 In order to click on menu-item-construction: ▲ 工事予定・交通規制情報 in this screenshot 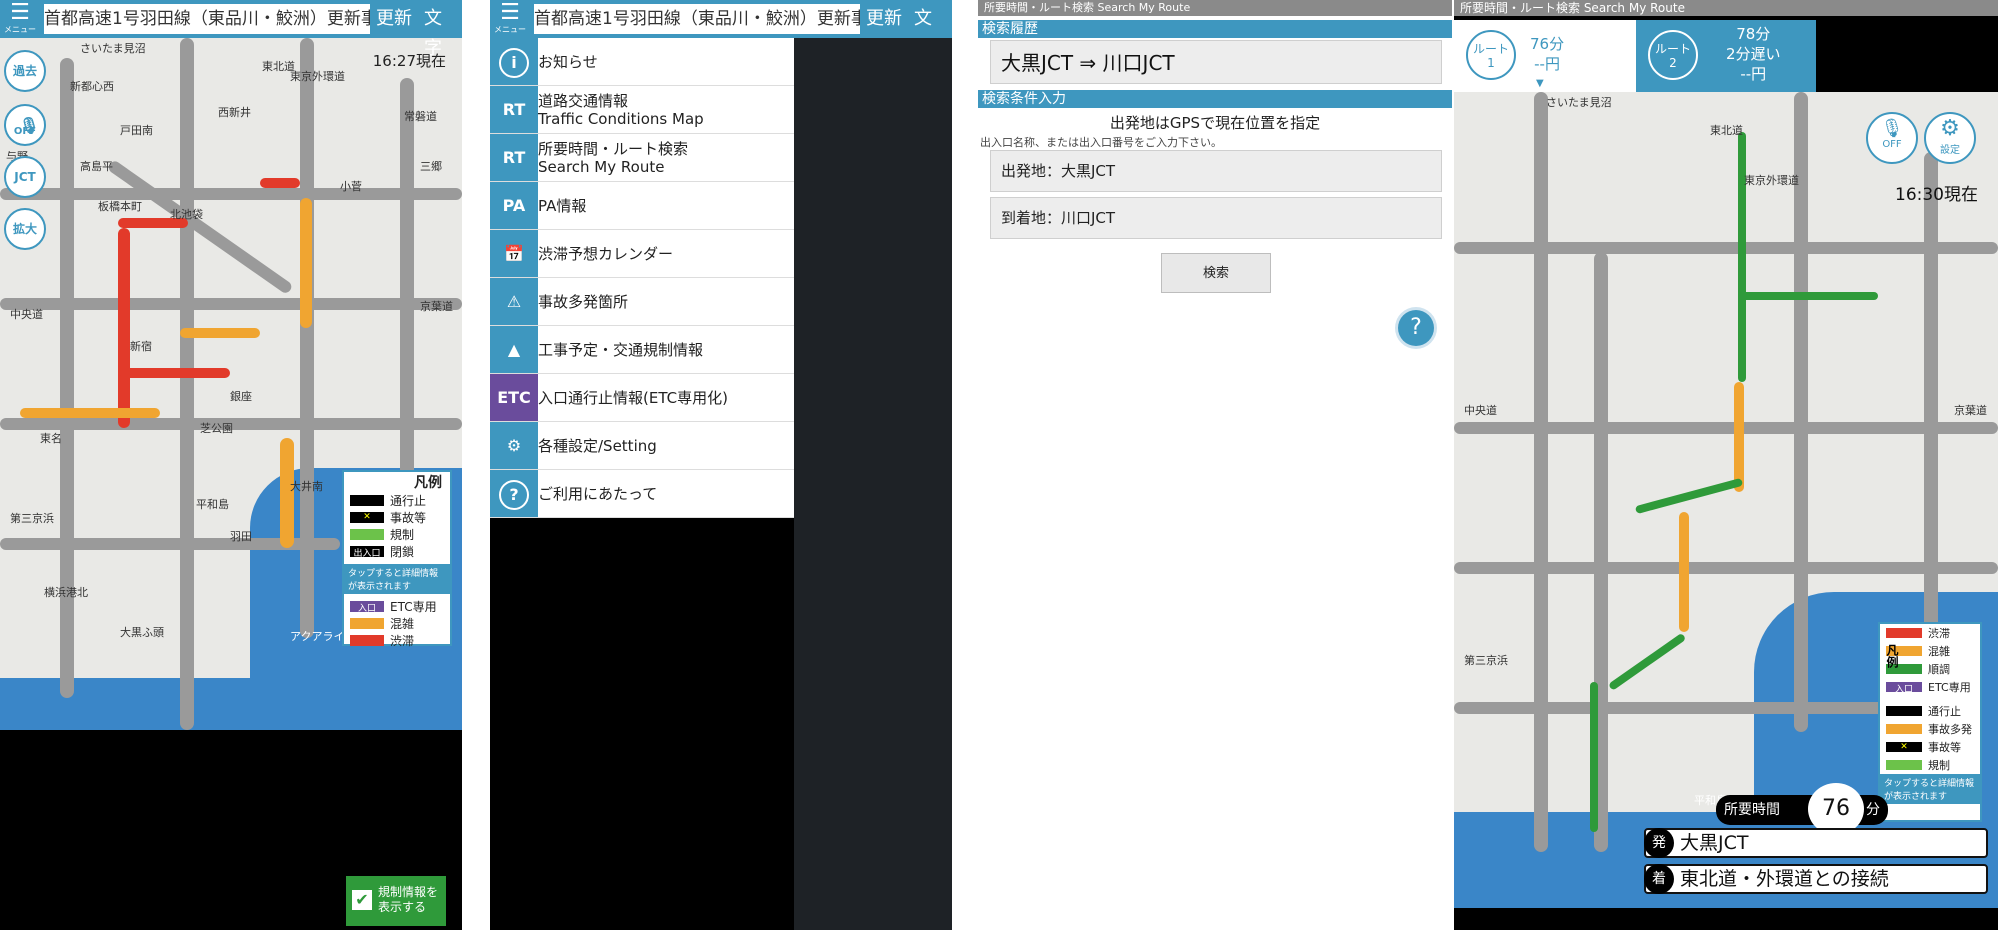, I will do `click(642, 350)`.